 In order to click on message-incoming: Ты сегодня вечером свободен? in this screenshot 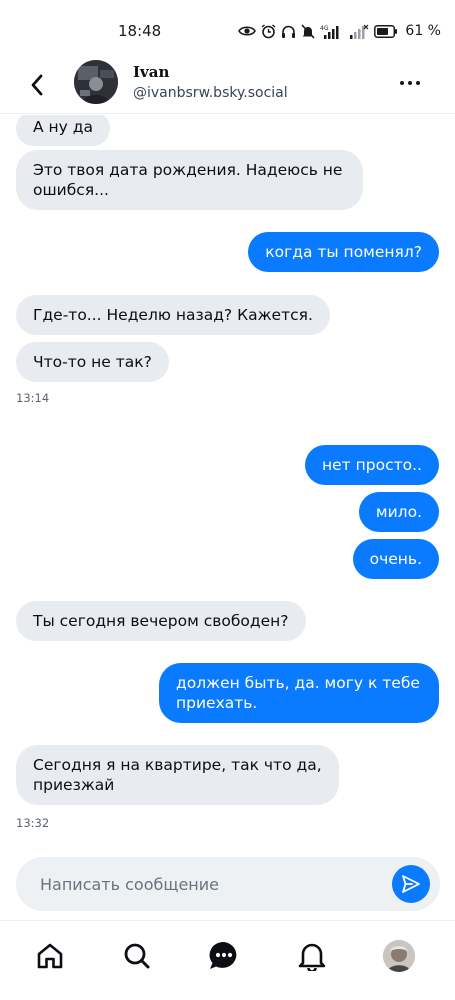, I will do `click(161, 621)`.